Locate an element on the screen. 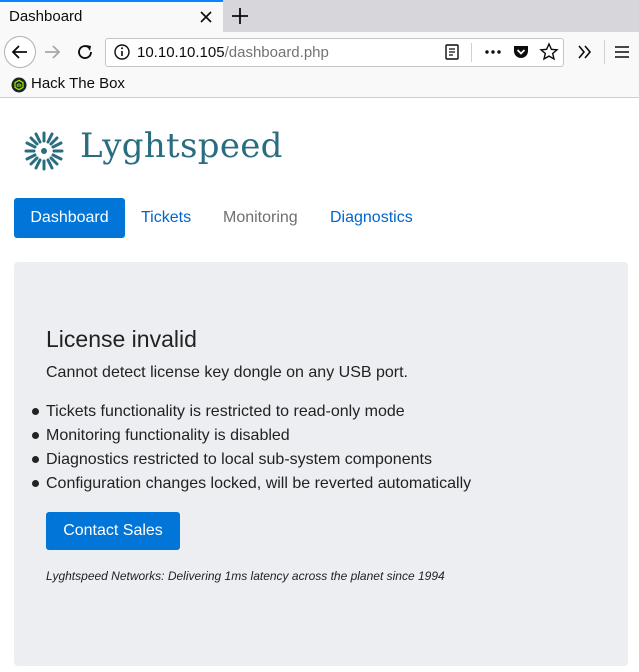 This screenshot has height=672, width=639. url-divider is located at coordinates (471, 52).